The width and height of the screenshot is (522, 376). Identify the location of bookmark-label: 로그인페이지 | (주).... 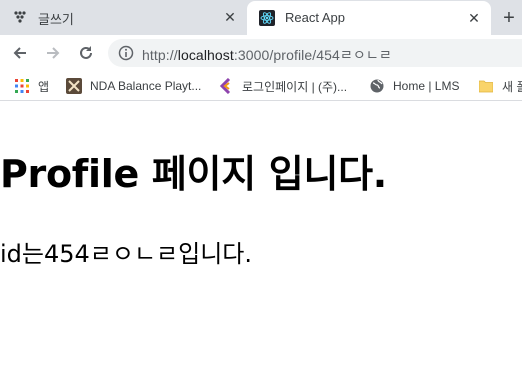
(295, 86).